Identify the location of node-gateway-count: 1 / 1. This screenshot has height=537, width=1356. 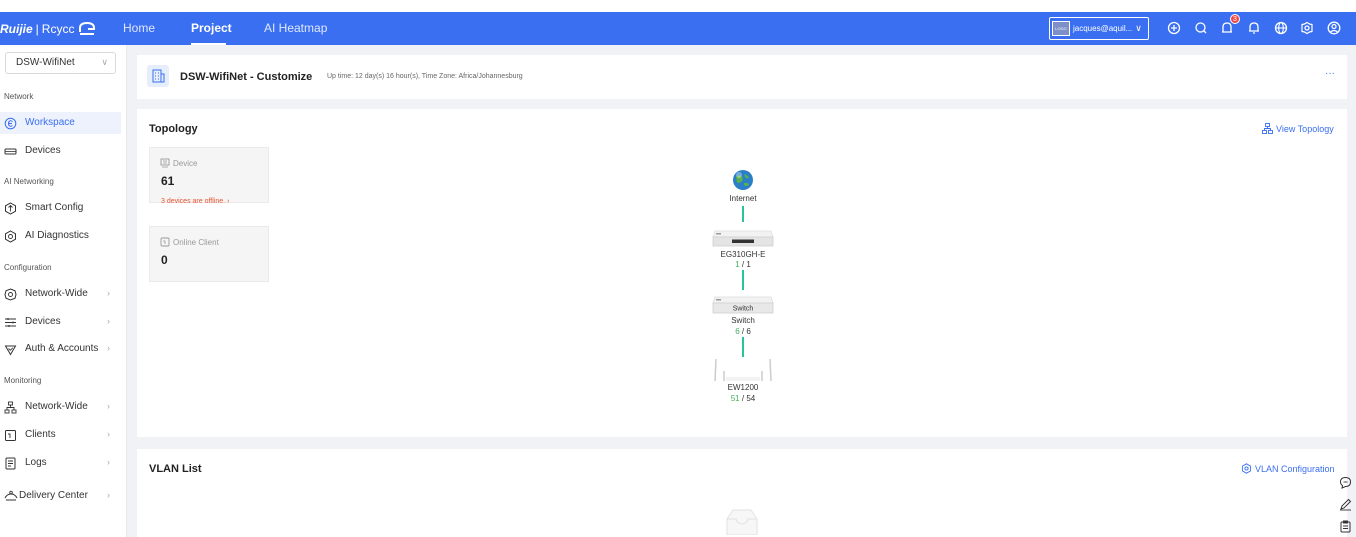
(743, 264).